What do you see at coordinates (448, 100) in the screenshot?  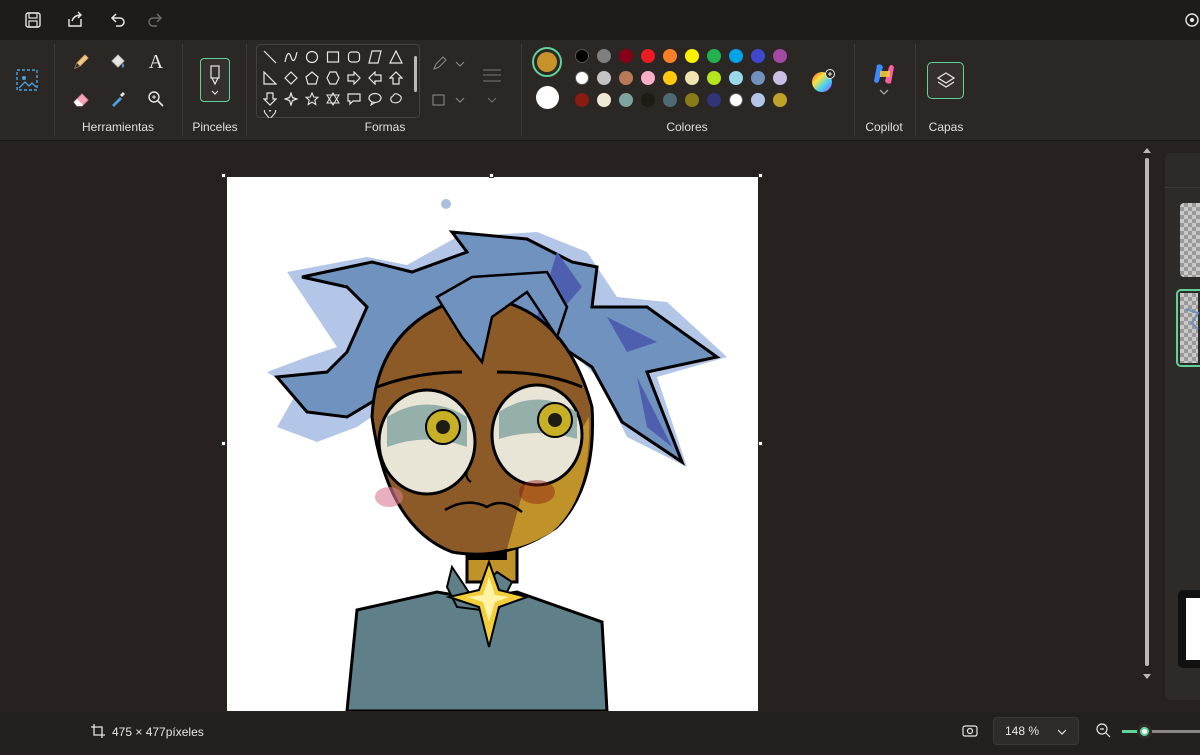 I see `fill-dropdown` at bounding box center [448, 100].